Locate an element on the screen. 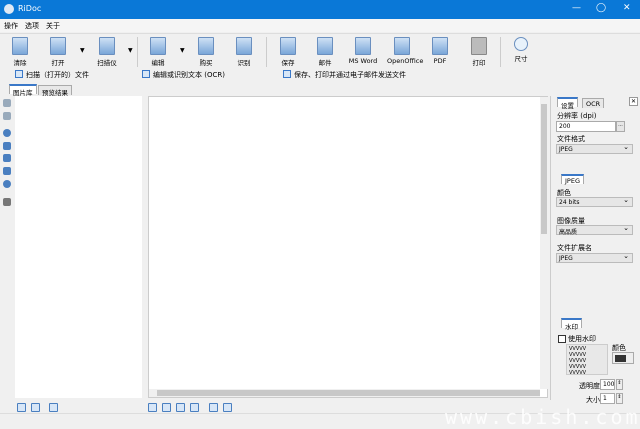 Image resolution: width=640 pixels, height=429 pixels. vertical-scroll-thumb is located at coordinates (544, 169).